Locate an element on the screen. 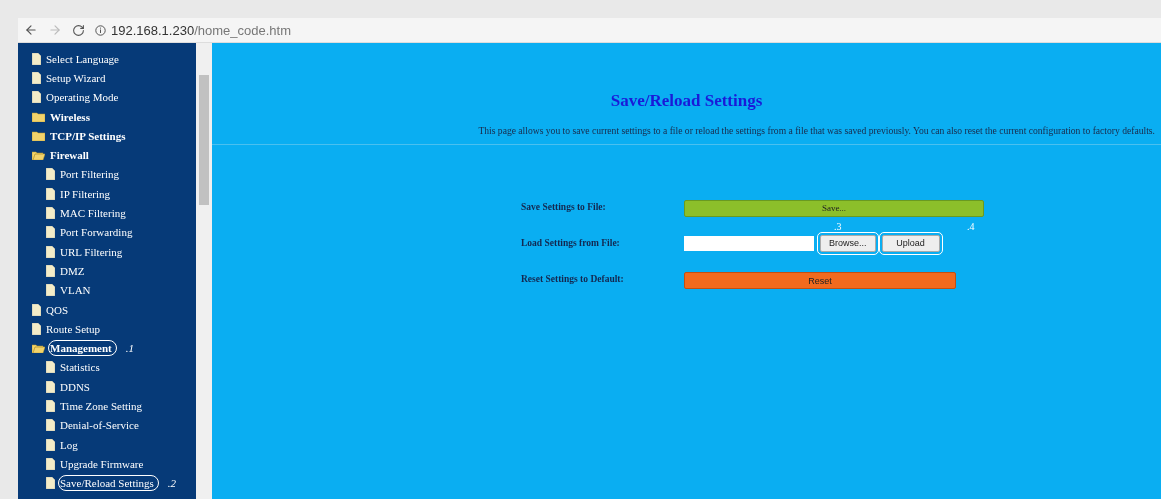 This screenshot has height=499, width=1161. menu-item: Time Zone Setting is located at coordinates (103, 406).